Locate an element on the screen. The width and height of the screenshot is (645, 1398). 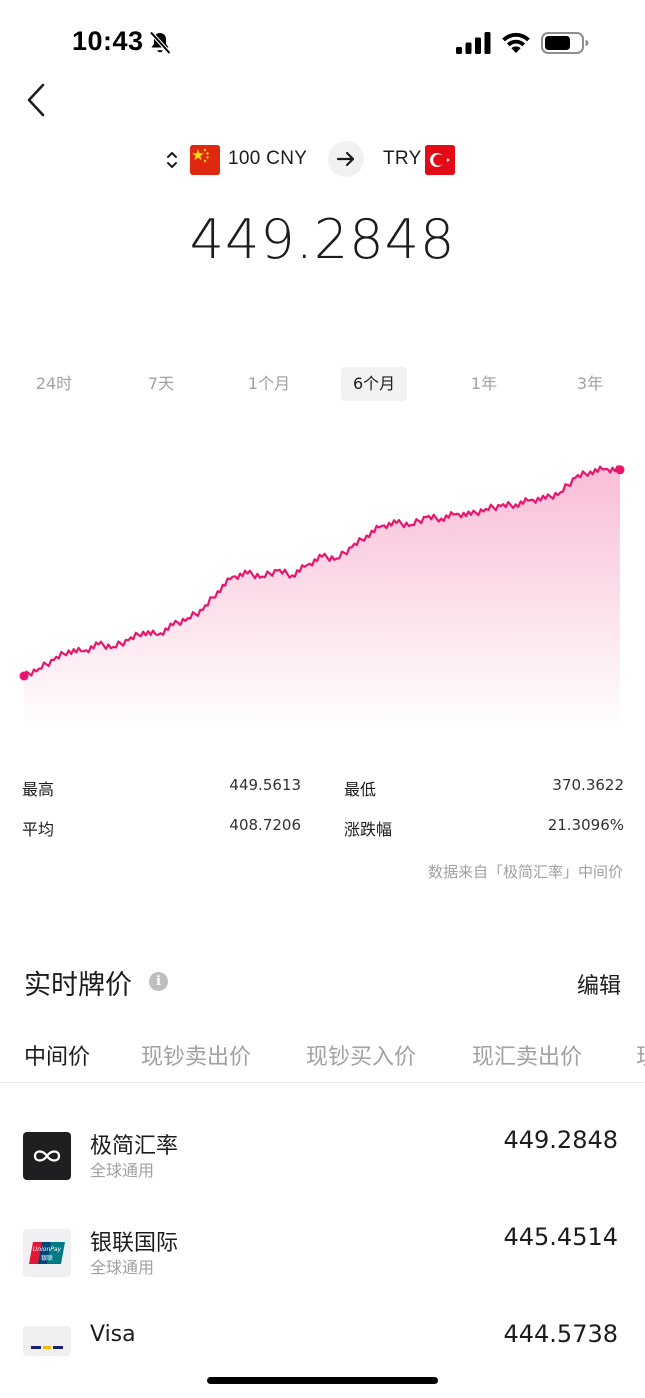
status-time: 10:43 is located at coordinates (108, 41).